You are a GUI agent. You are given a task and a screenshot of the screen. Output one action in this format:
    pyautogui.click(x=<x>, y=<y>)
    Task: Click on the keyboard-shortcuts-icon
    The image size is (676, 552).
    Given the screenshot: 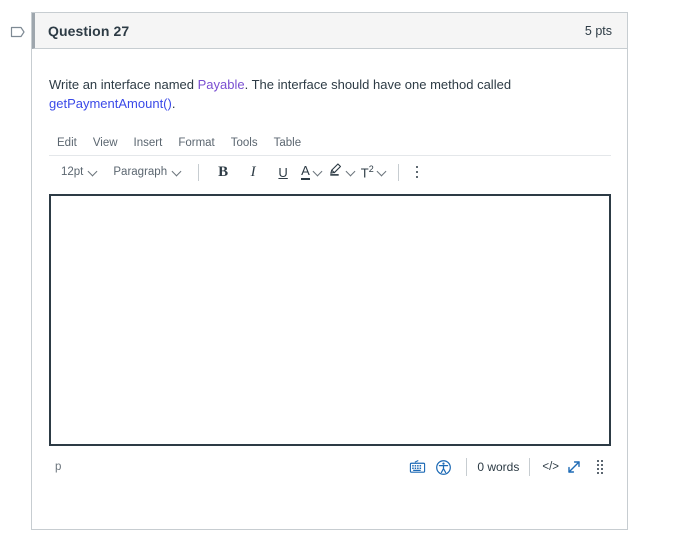 What is the action you would take?
    pyautogui.click(x=417, y=467)
    